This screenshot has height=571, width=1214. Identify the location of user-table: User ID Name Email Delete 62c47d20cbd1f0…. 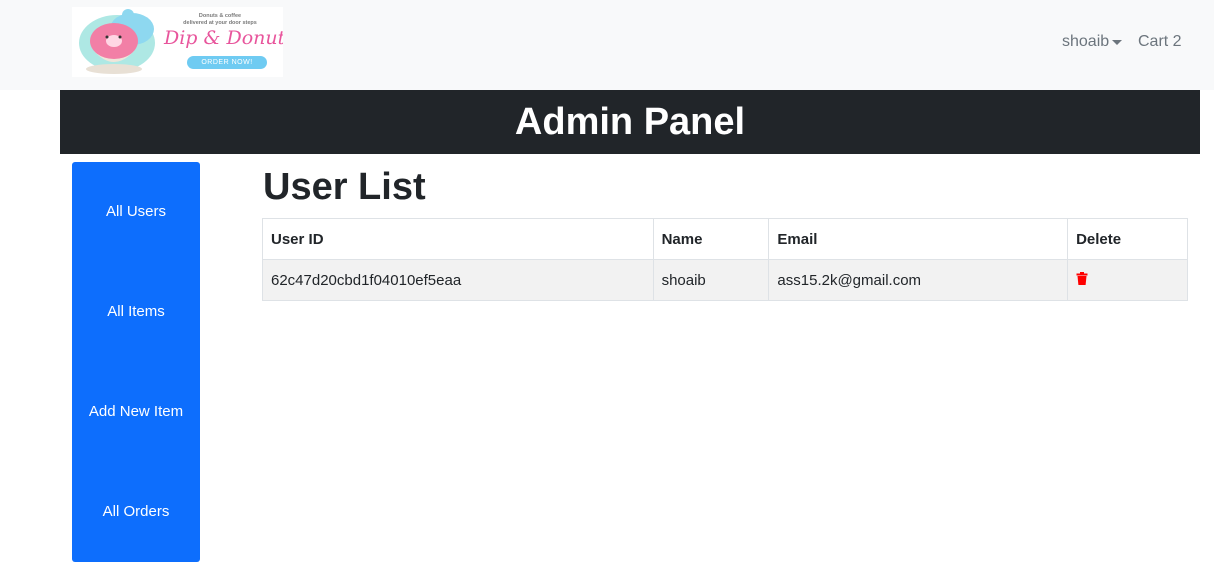
(725, 259).